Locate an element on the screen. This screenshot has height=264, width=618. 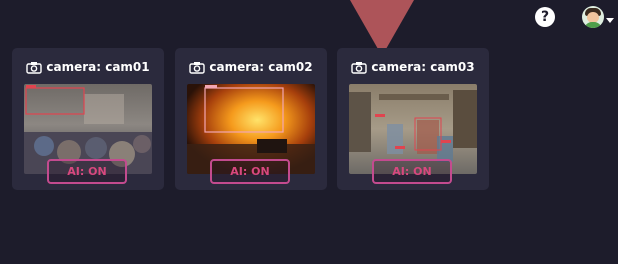
help-icon: ? is located at coordinates (545, 17).